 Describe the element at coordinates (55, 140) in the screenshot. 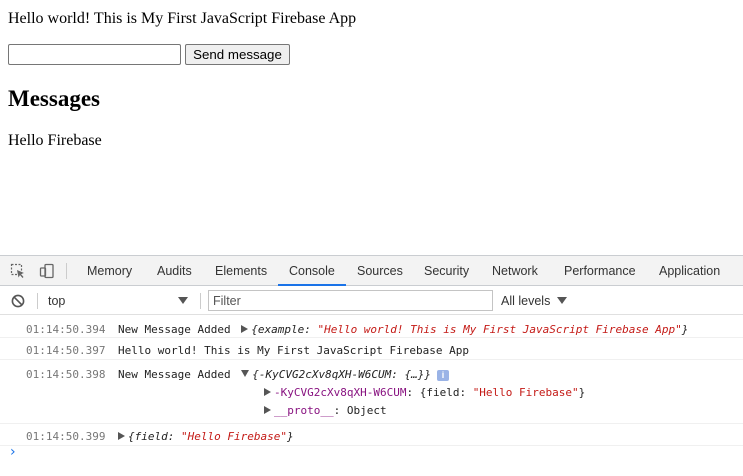

I see `message-item: Hello Firebase` at that location.